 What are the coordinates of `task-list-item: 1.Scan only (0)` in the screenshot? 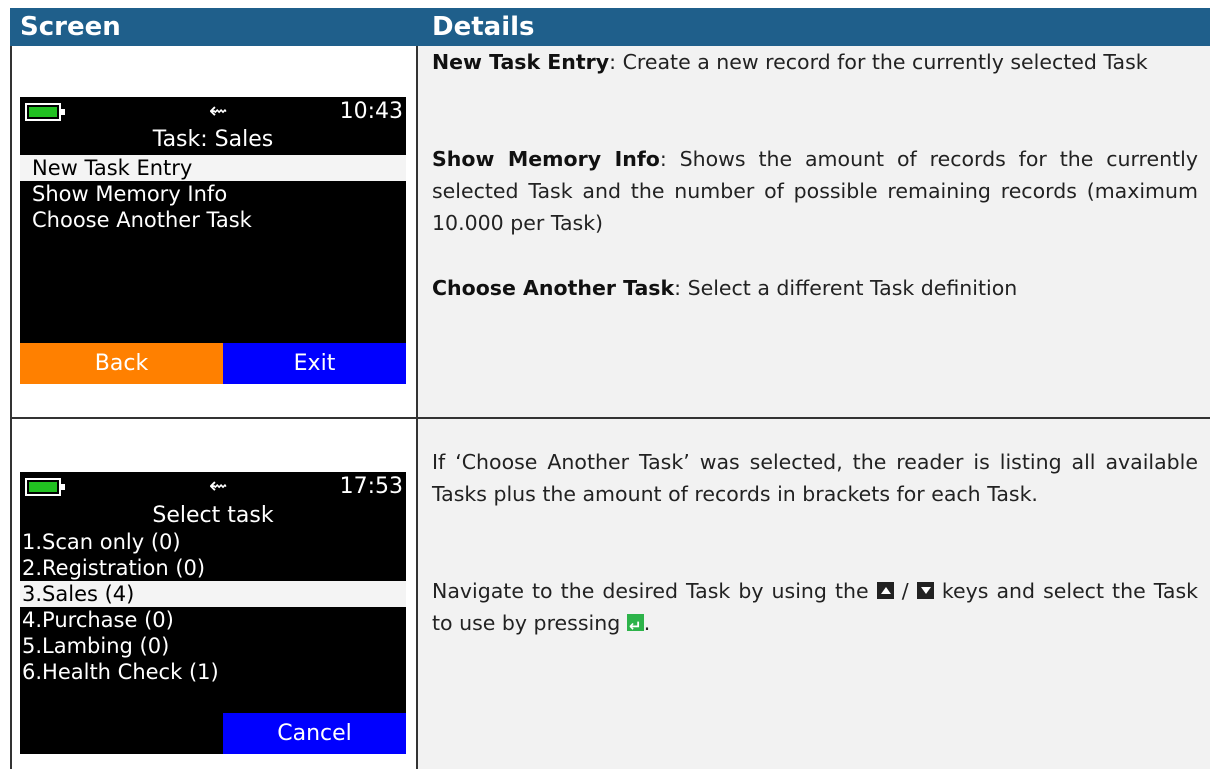 It's located at (213, 542).